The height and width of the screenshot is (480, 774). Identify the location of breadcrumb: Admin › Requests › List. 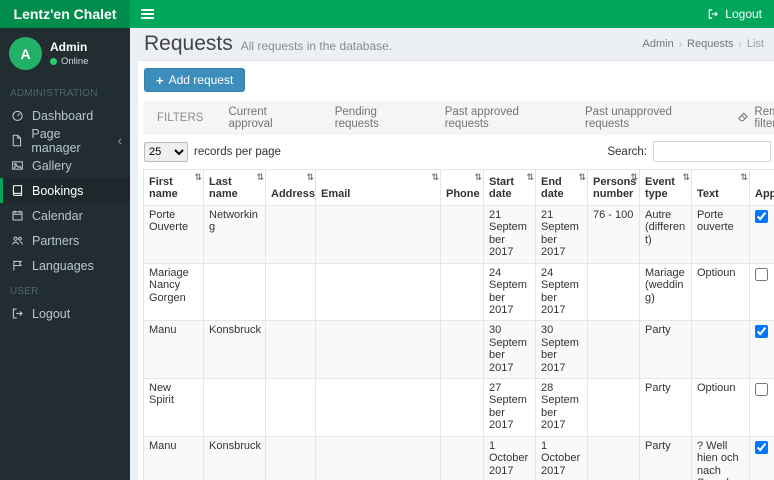
(703, 44).